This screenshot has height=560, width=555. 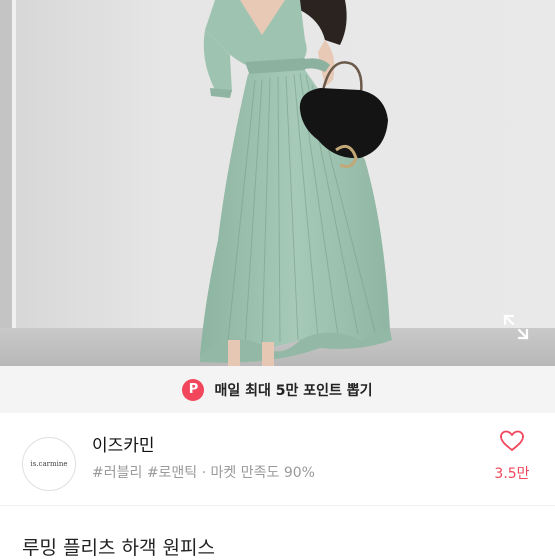 What do you see at coordinates (277, 505) in the screenshot?
I see `section-divider` at bounding box center [277, 505].